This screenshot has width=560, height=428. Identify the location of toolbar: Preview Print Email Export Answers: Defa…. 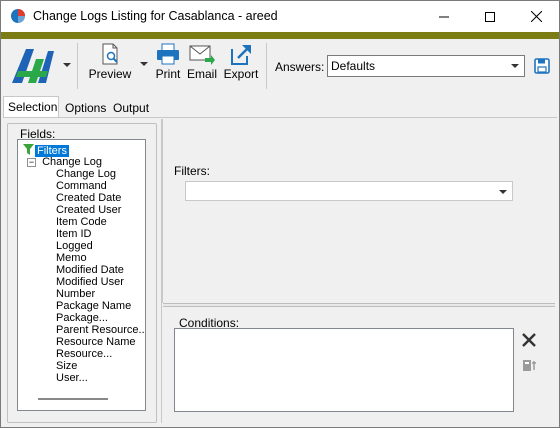
(280, 66).